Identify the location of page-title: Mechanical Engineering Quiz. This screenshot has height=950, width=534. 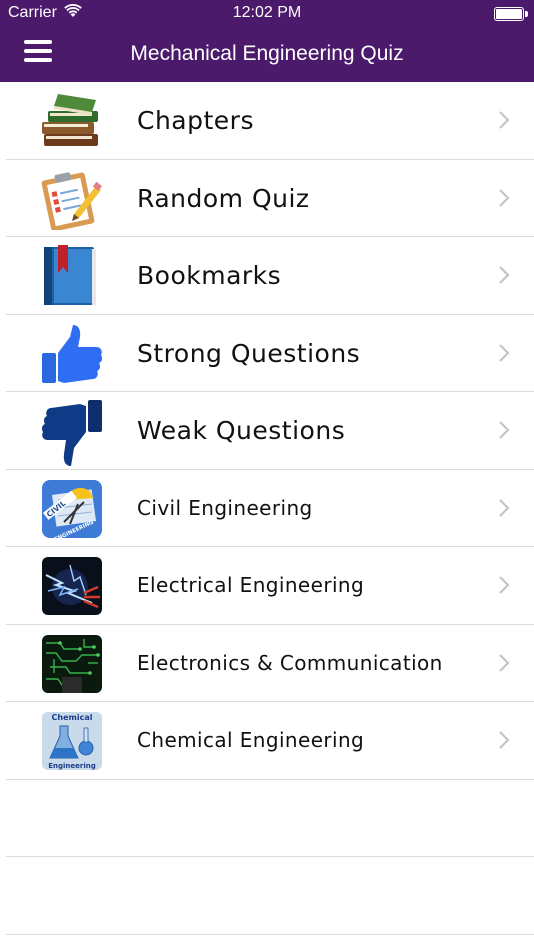
(267, 53).